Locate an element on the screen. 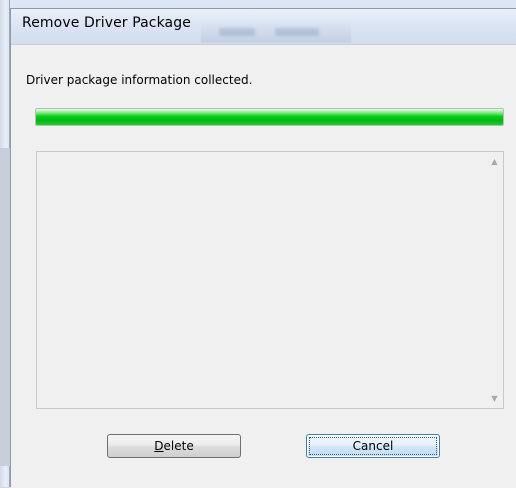 This screenshot has width=516, height=488. progress-bar-fill is located at coordinates (269, 117).